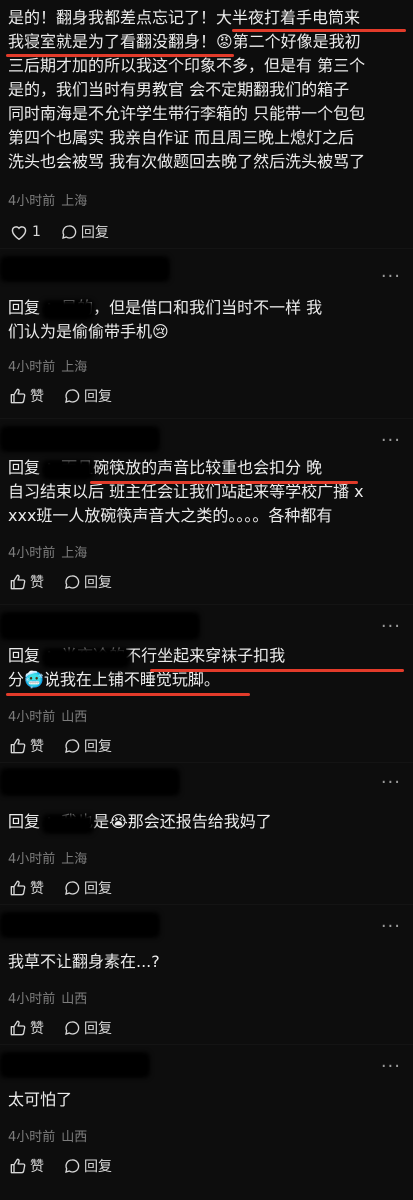  What do you see at coordinates (179, 89) in the screenshot?
I see `comment-line: 是的，我们当时有男教官 会不定期翻我们的箱子` at bounding box center [179, 89].